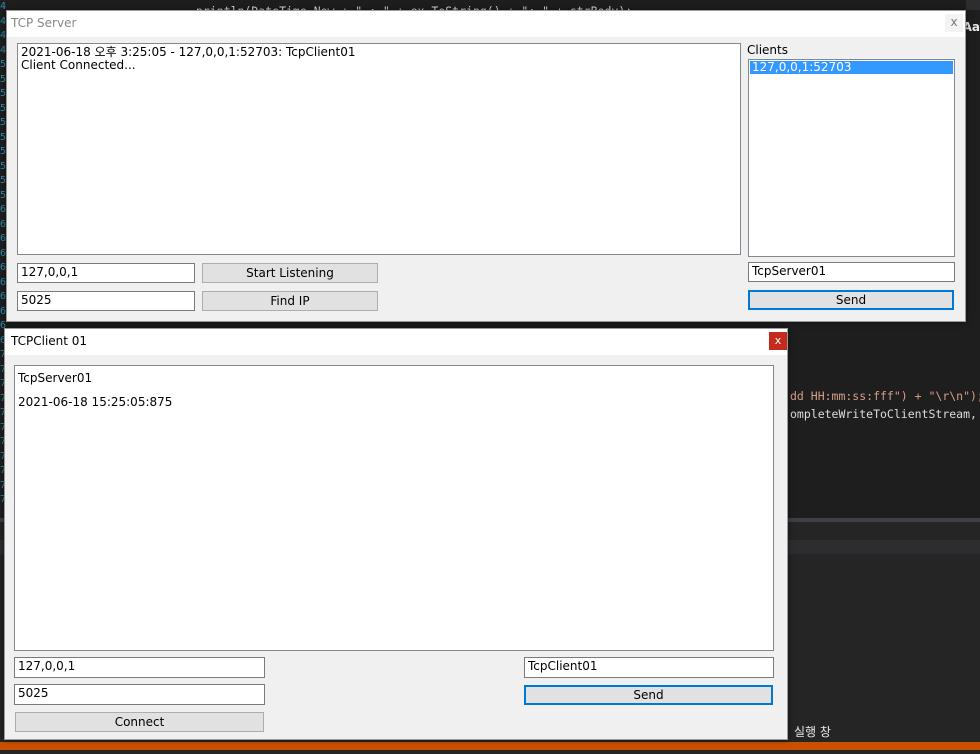 The width and height of the screenshot is (980, 754). What do you see at coordinates (95, 402) in the screenshot?
I see `client-log-line: 2021-06-18 15:25:05:875` at bounding box center [95, 402].